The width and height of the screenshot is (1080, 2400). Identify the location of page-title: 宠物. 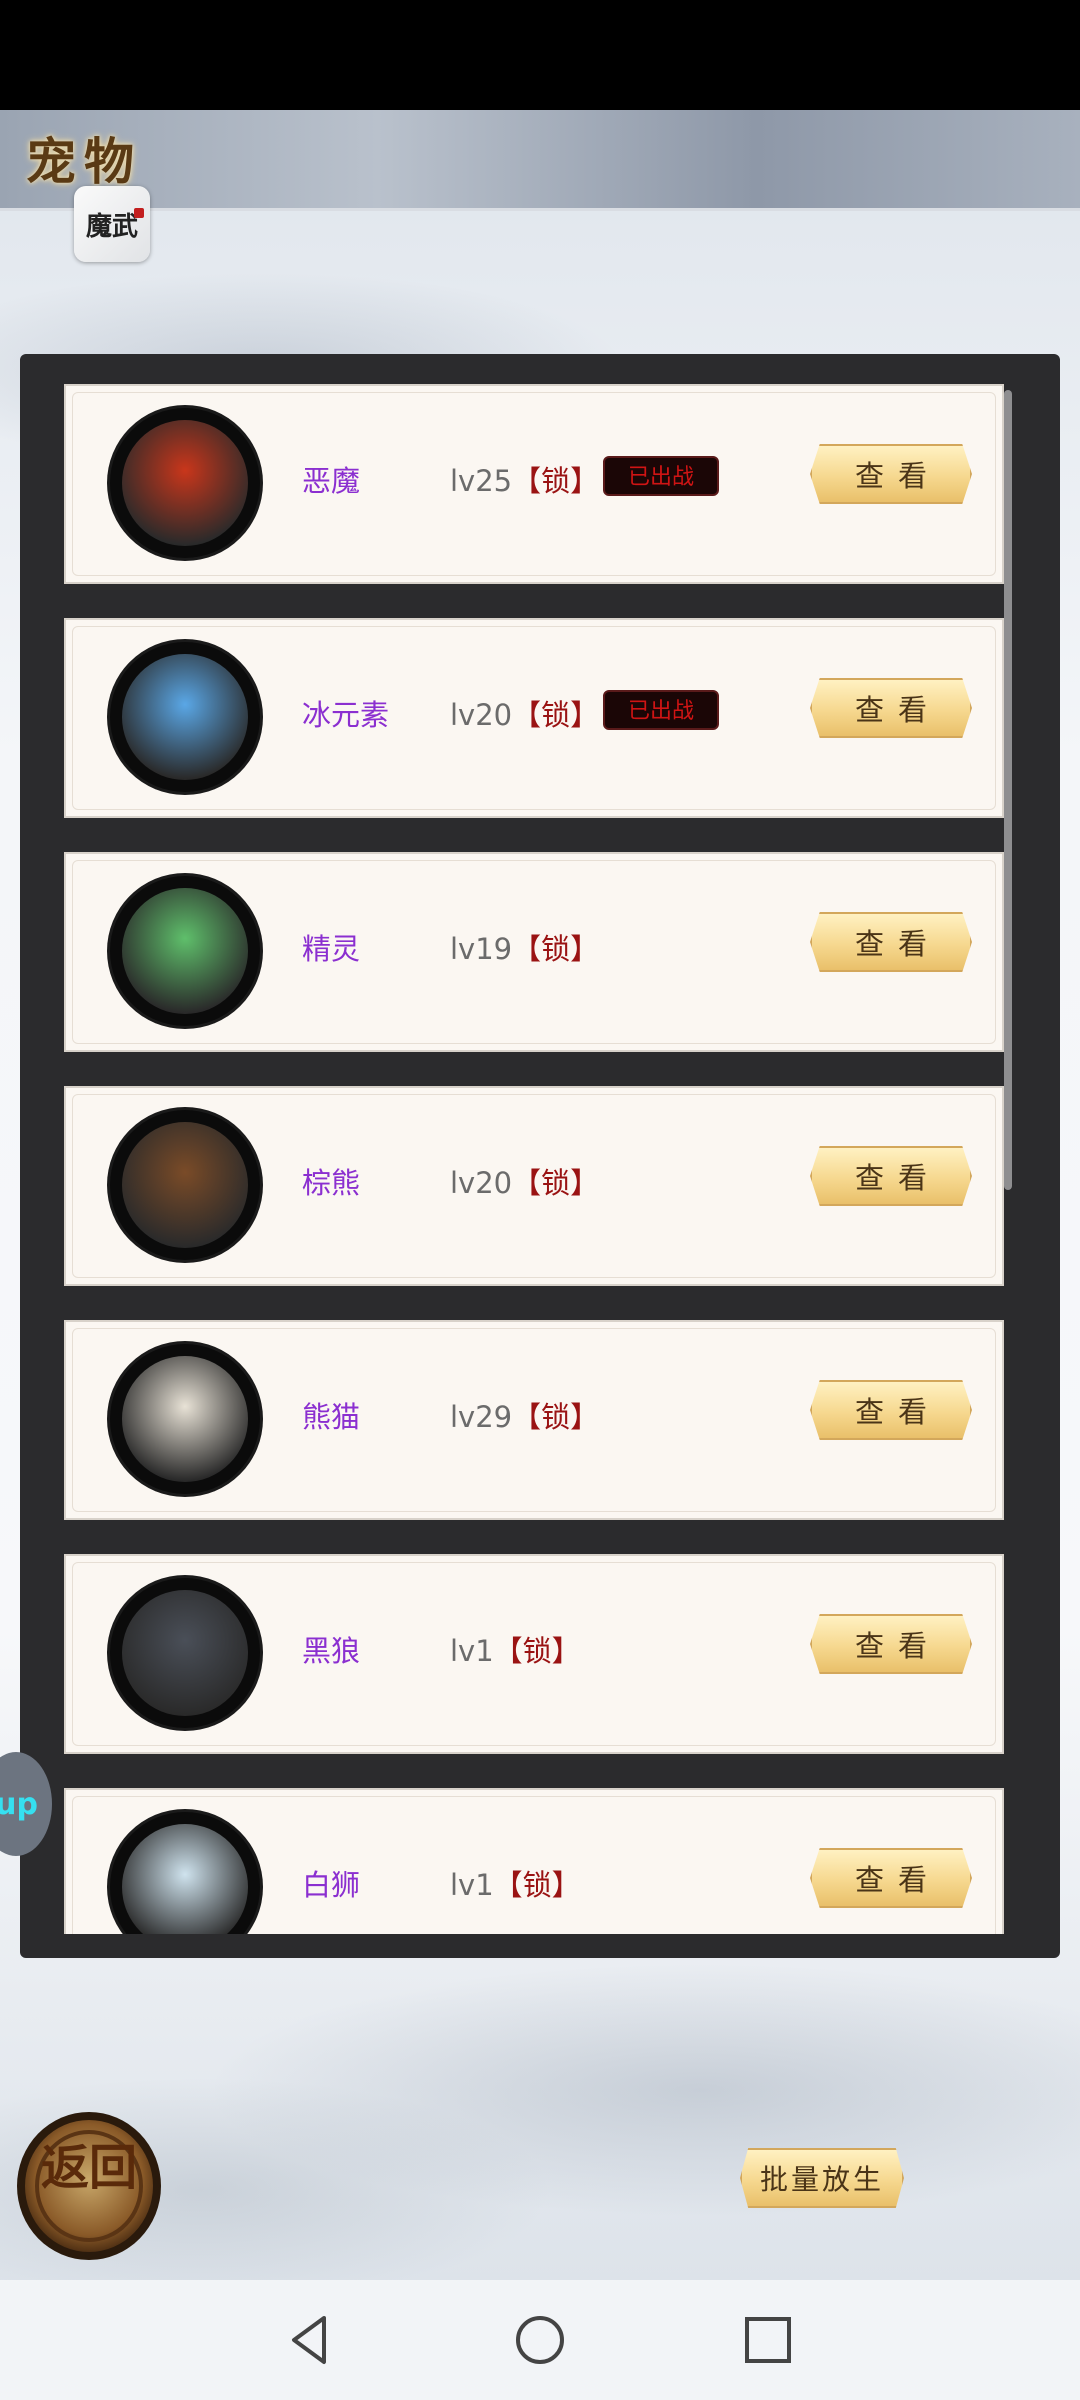
(84, 161).